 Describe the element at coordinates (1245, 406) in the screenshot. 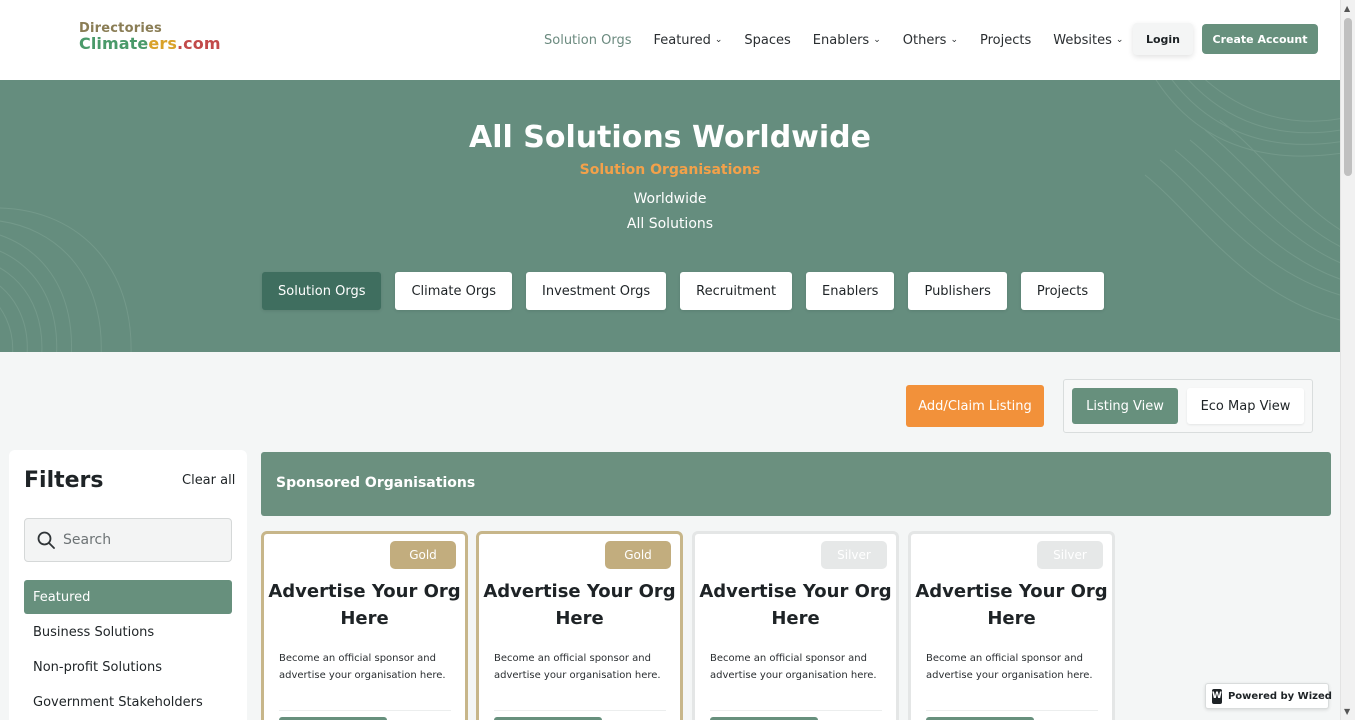

I see `eco-map-view-button: Eco Map View` at that location.